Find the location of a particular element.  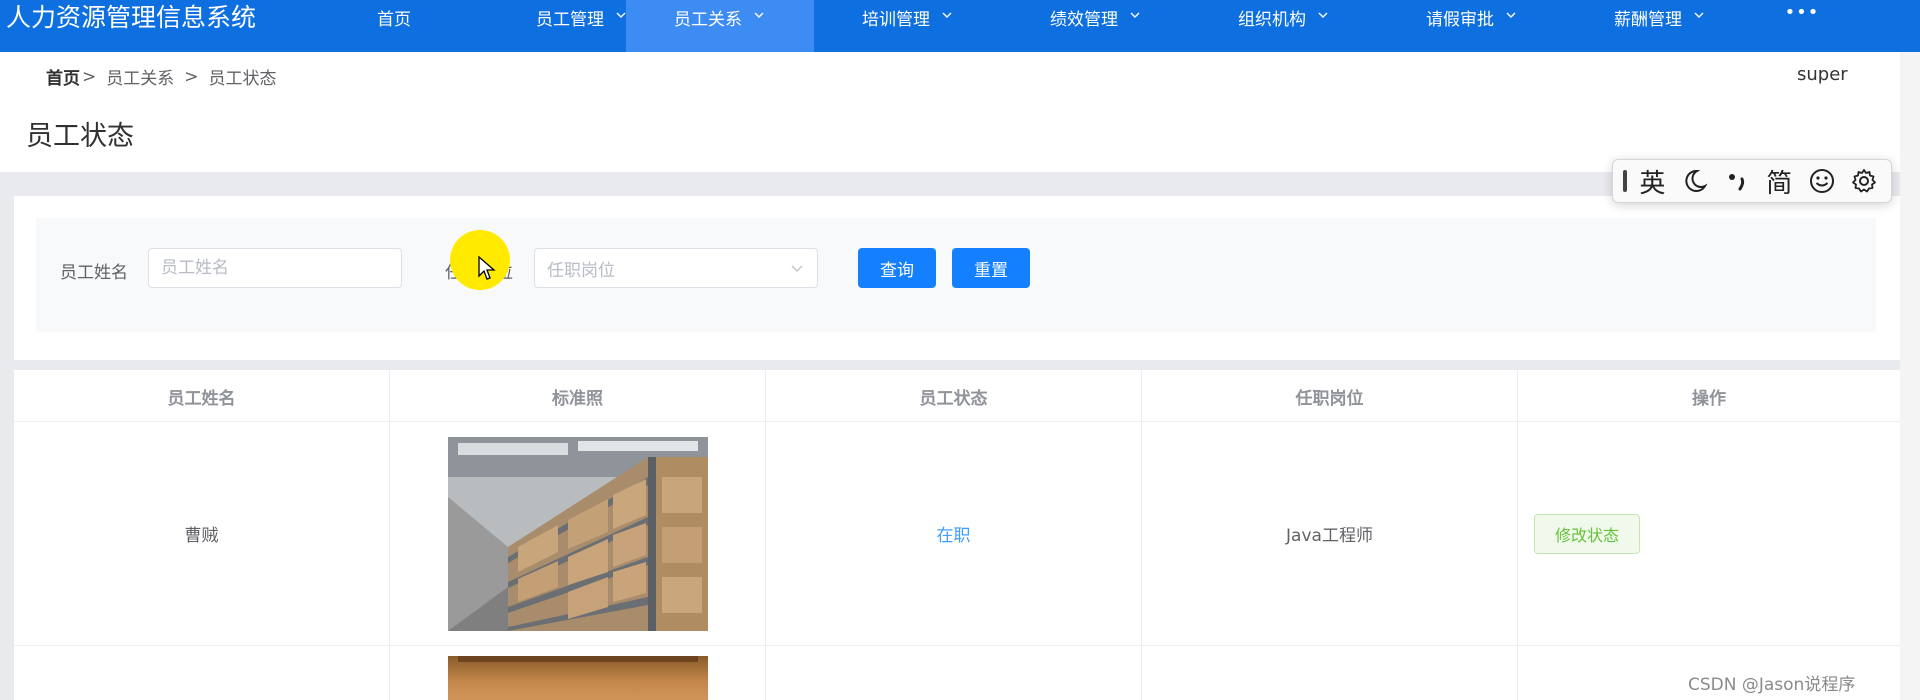

nav-item-organization: 组织机构 is located at coordinates (1284, 26).